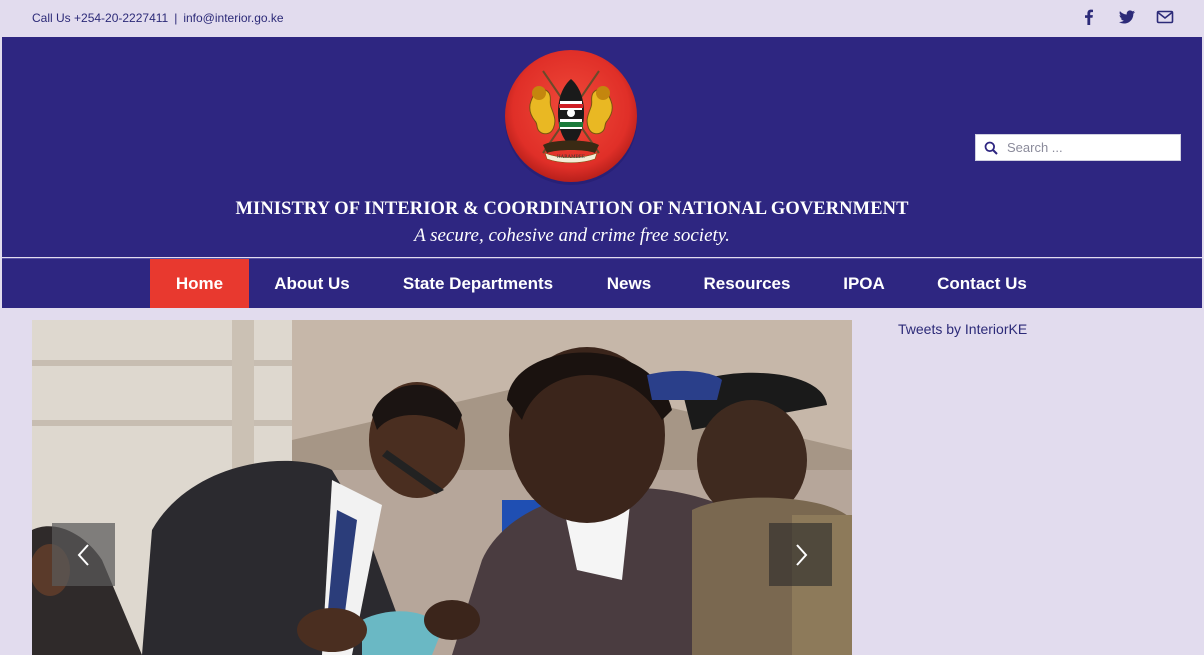 This screenshot has width=1204, height=655. I want to click on chevron-right-icon, so click(801, 554).